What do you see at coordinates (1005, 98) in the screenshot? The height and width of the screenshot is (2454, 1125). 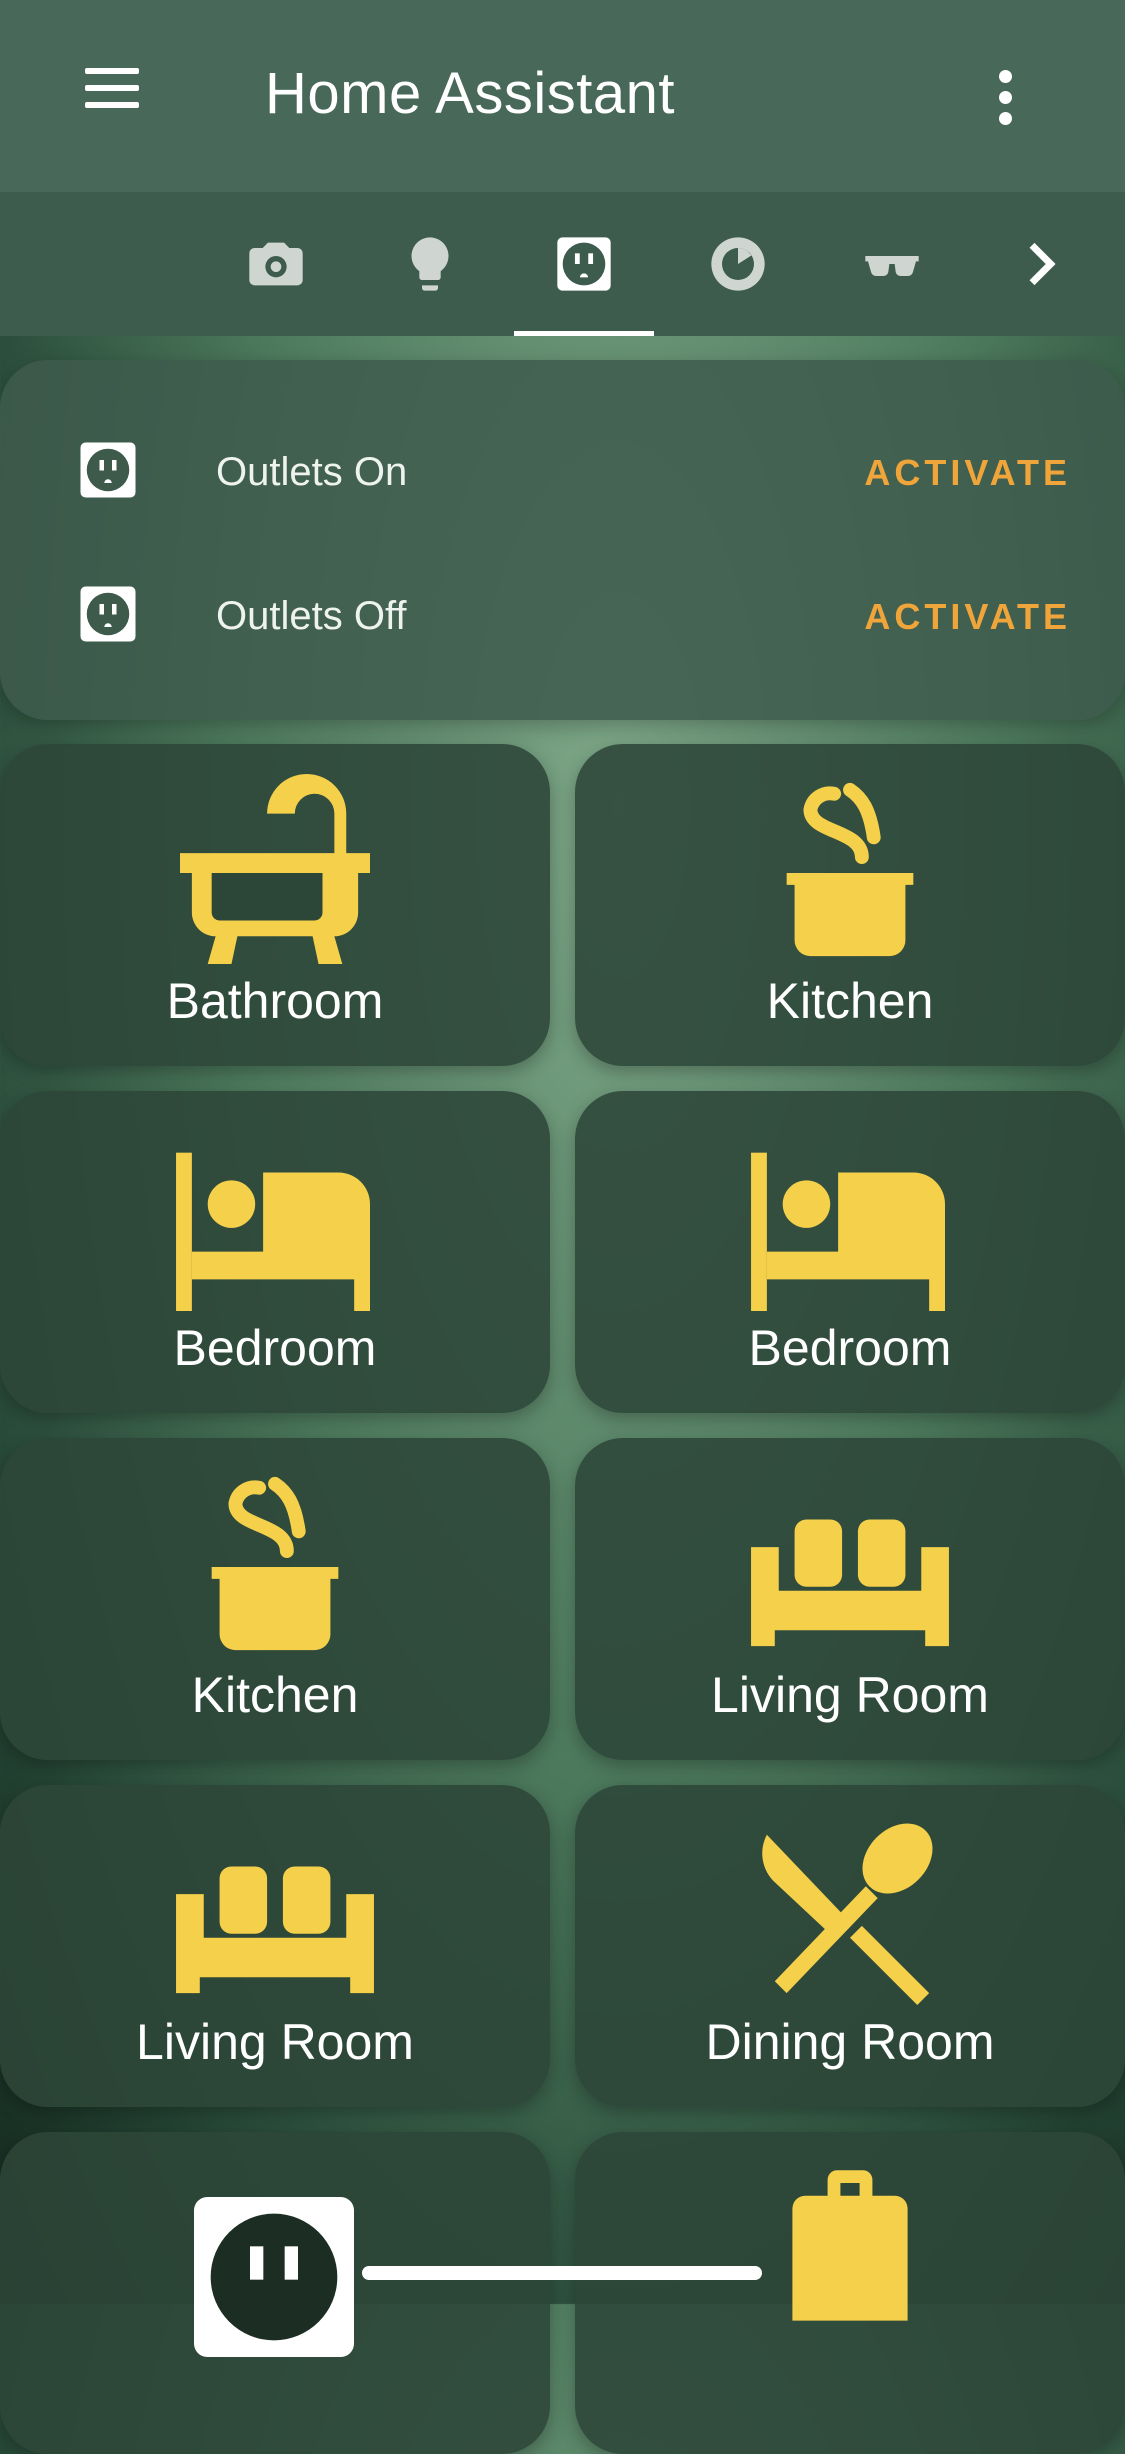 I see `more-vertical-icon` at bounding box center [1005, 98].